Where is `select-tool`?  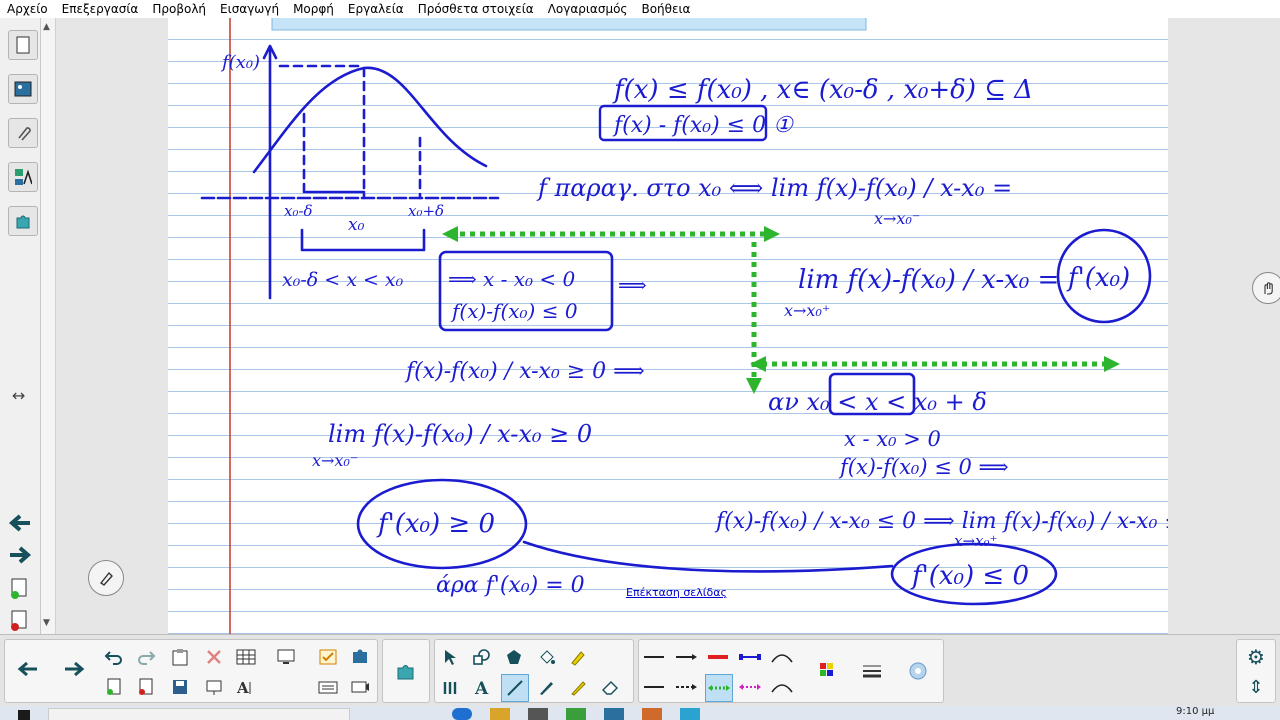 select-tool is located at coordinates (450, 657).